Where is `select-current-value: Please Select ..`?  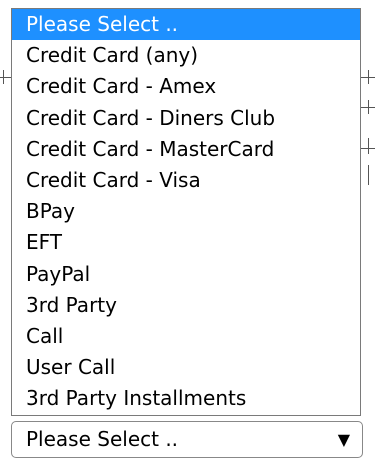 select-current-value: Please Select .. is located at coordinates (102, 439).